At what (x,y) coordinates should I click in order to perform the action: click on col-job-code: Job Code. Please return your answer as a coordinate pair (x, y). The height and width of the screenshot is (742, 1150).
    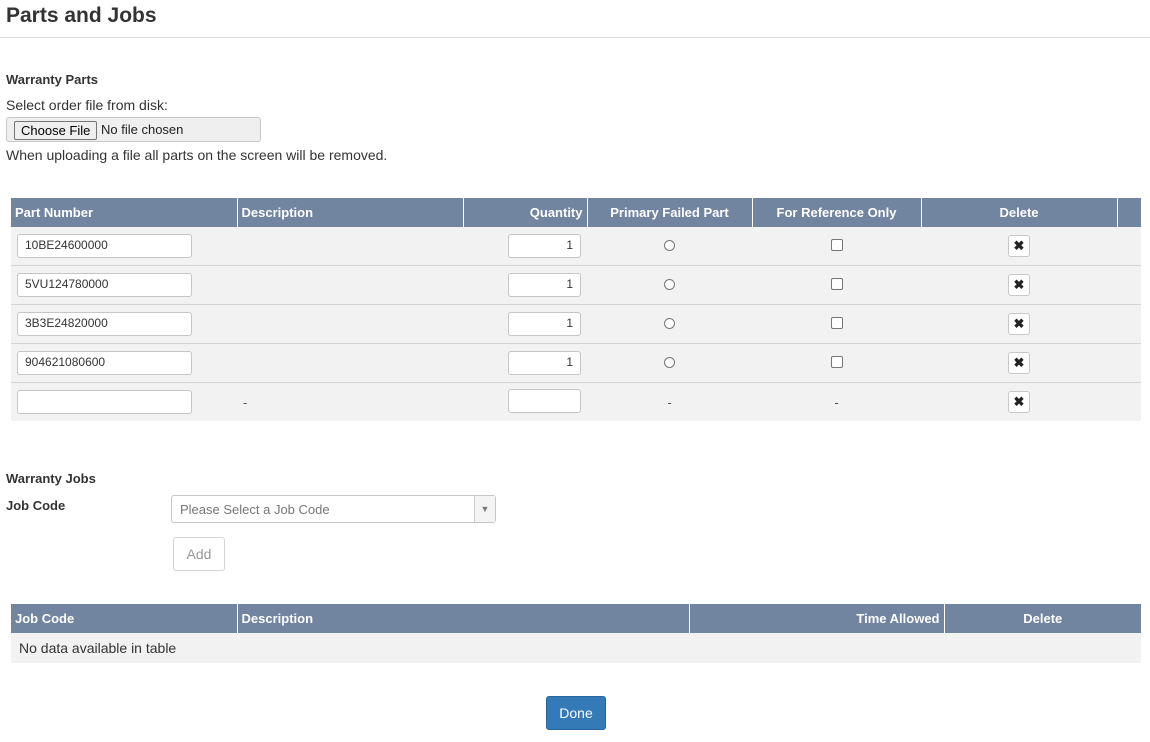
    Looking at the image, I should click on (124, 618).